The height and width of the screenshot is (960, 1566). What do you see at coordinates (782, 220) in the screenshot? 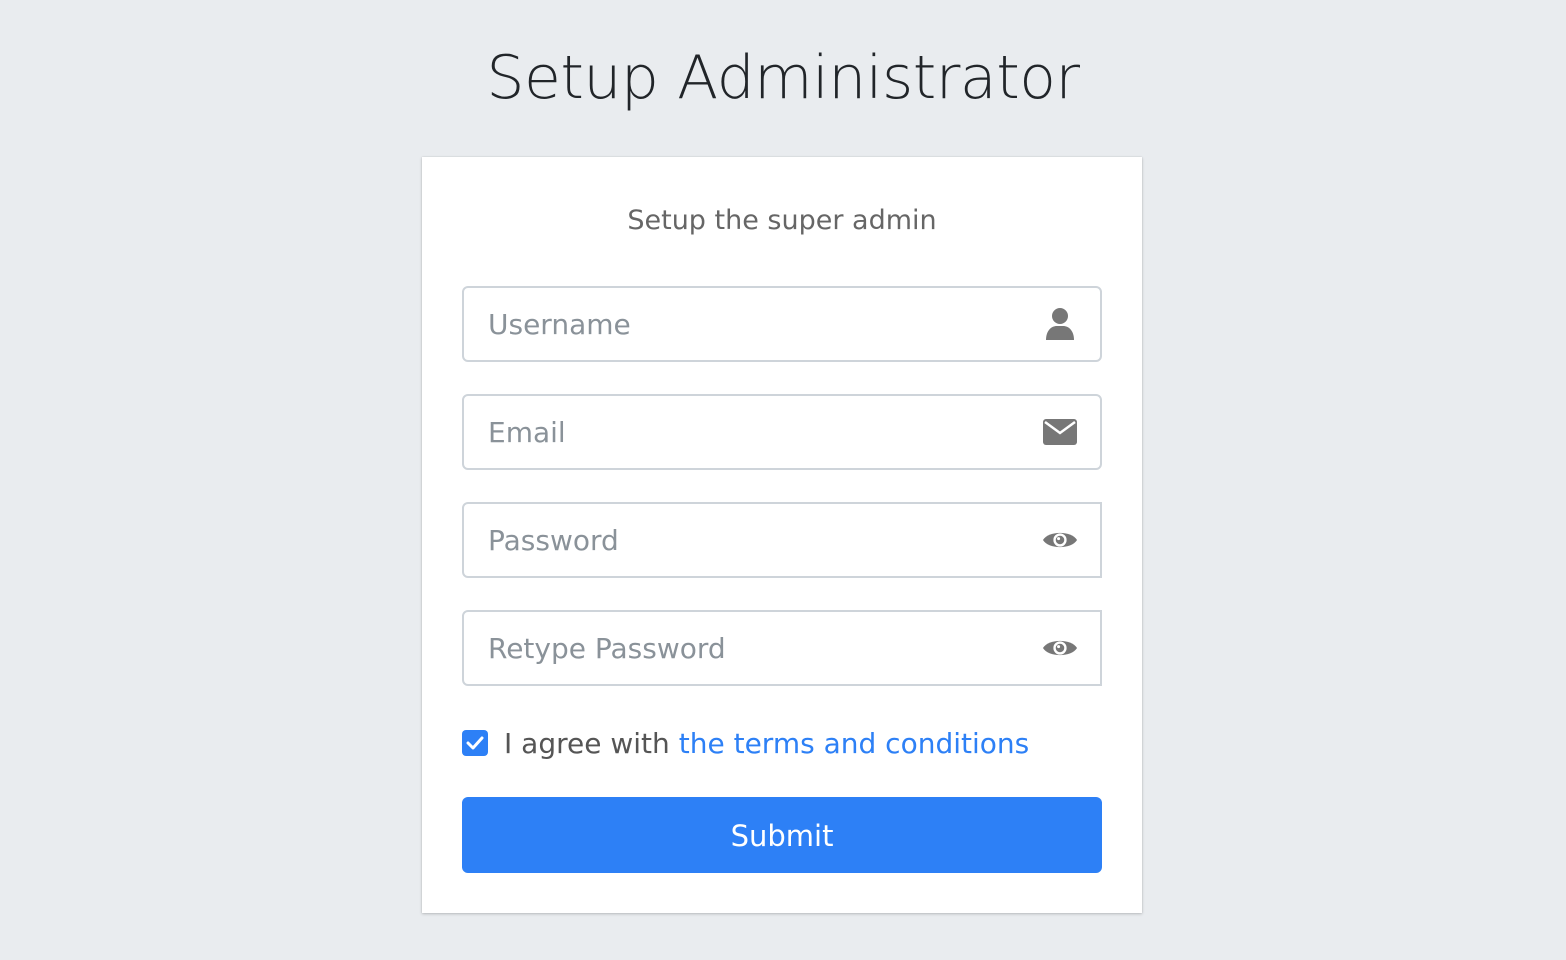
I see `card-subtitle: Setup the super admin` at bounding box center [782, 220].